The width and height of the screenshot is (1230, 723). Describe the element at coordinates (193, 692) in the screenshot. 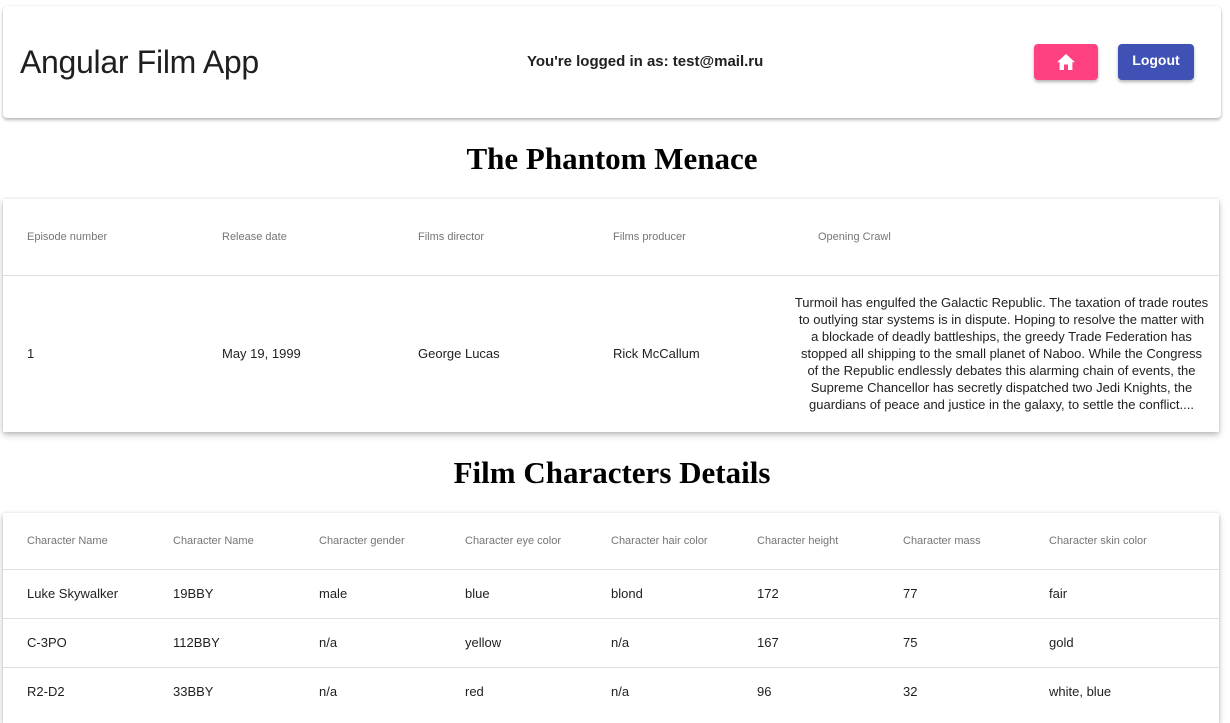

I see `character-birth-year-cell: 33BBY` at that location.